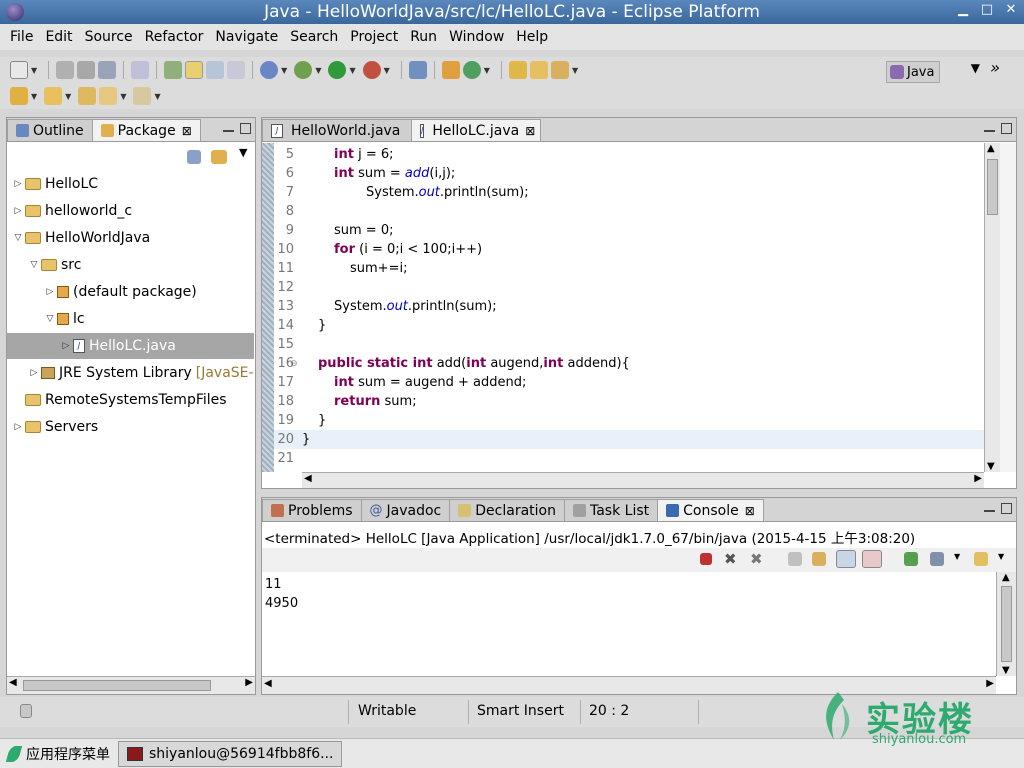 This screenshot has width=1024, height=768. I want to click on code-line: 7 System.out.println(sum);, so click(629, 192).